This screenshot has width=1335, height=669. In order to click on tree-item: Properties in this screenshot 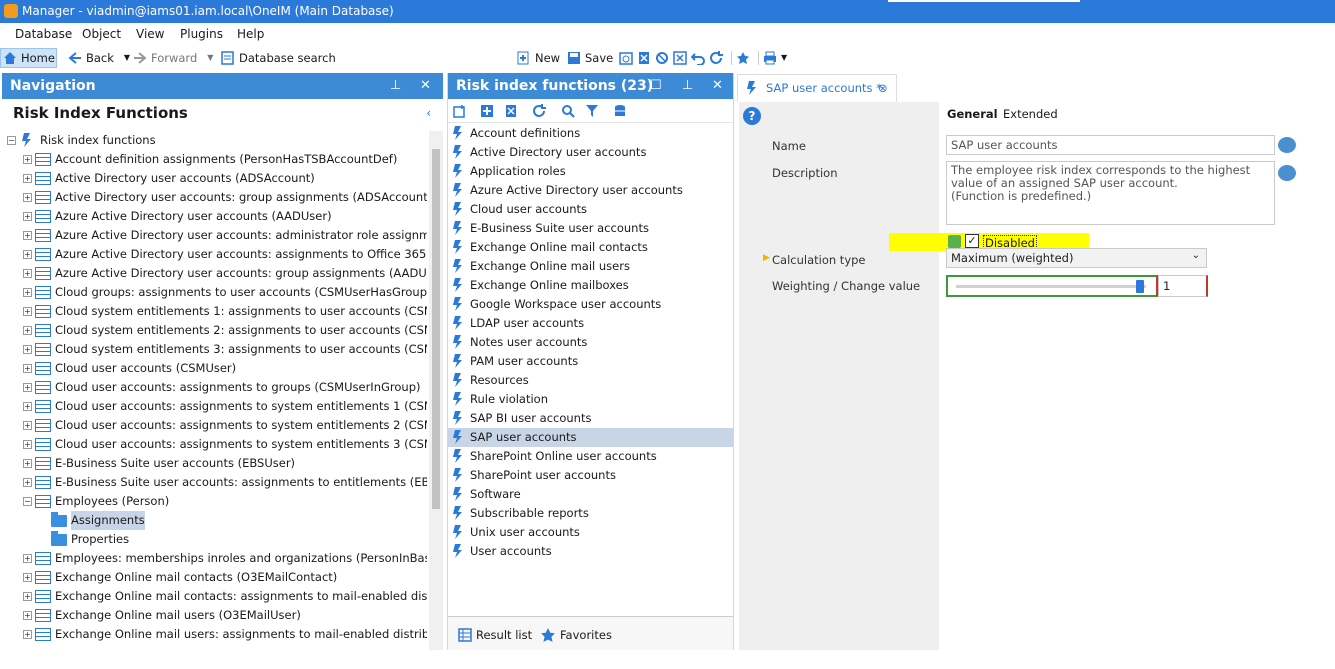, I will do `click(214, 539)`.